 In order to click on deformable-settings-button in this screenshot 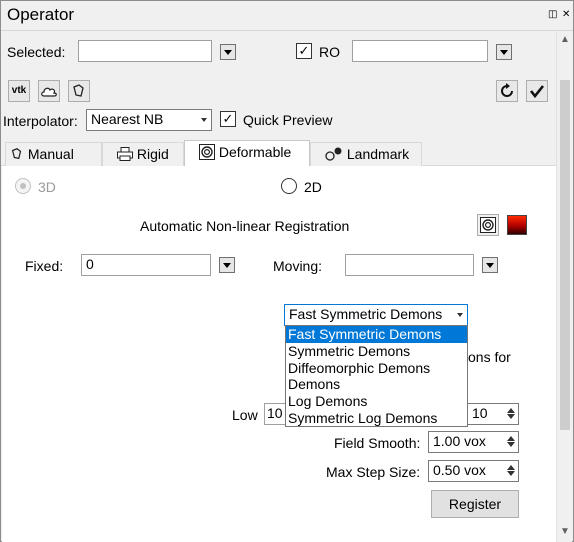, I will do `click(488, 225)`.